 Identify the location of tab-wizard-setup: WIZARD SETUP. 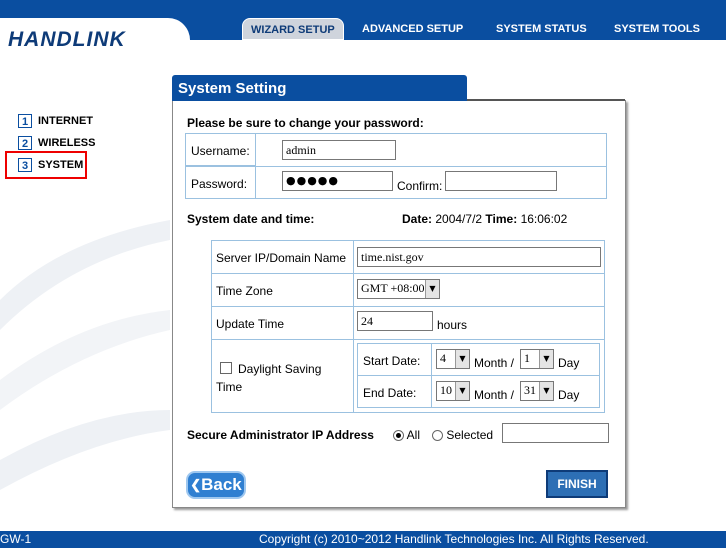
(293, 29).